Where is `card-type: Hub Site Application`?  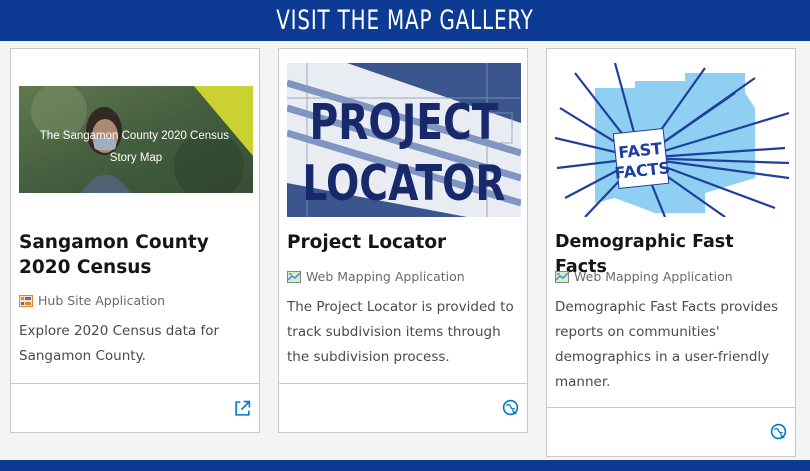 card-type: Hub Site Application is located at coordinates (92, 300).